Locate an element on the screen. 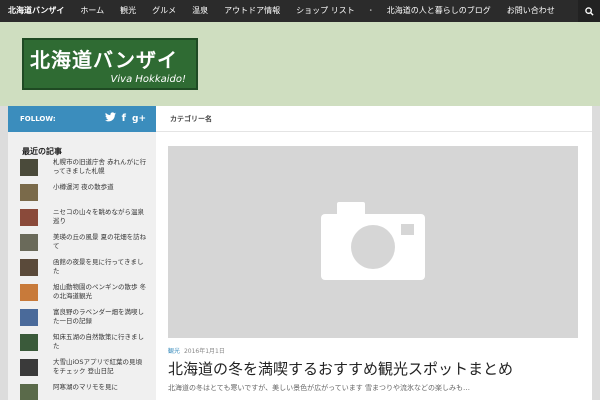 This screenshot has width=600, height=400. nav-item-gourmet: グルメ is located at coordinates (164, 11).